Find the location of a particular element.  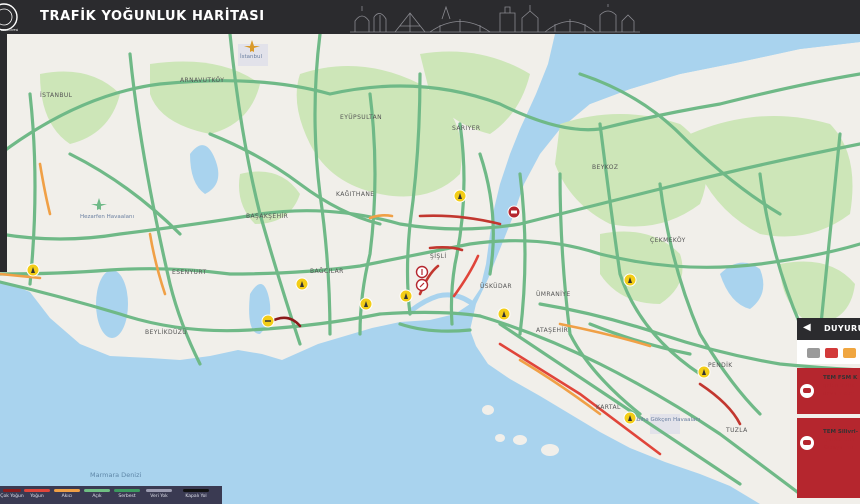

label-eyupsultan: EYÜPSULTAN is located at coordinates (361, 117).